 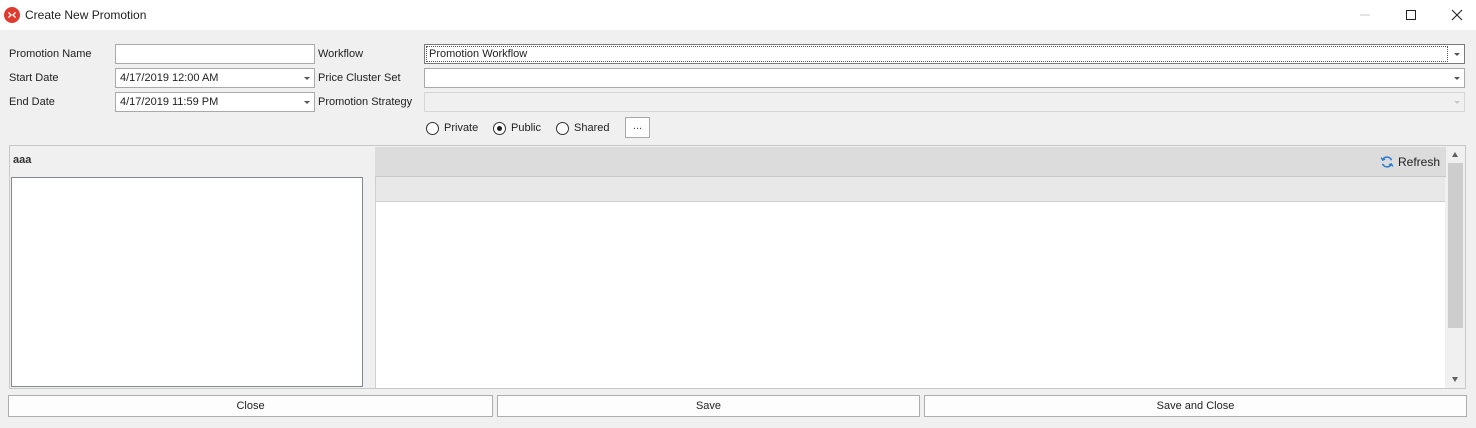 I want to click on title-bar: Create New Promotion, so click(x=738, y=15).